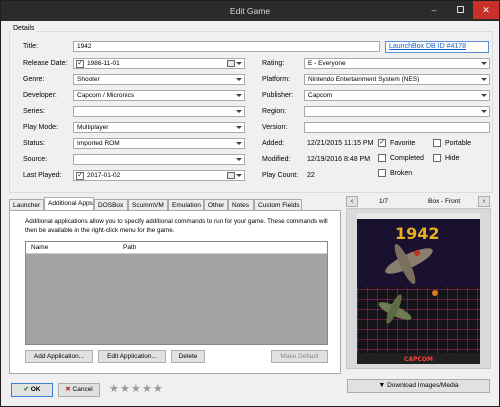 Image resolution: width=500 pixels, height=407 pixels. I want to click on box-front-image: 1942 CAPCOM, so click(418, 288).